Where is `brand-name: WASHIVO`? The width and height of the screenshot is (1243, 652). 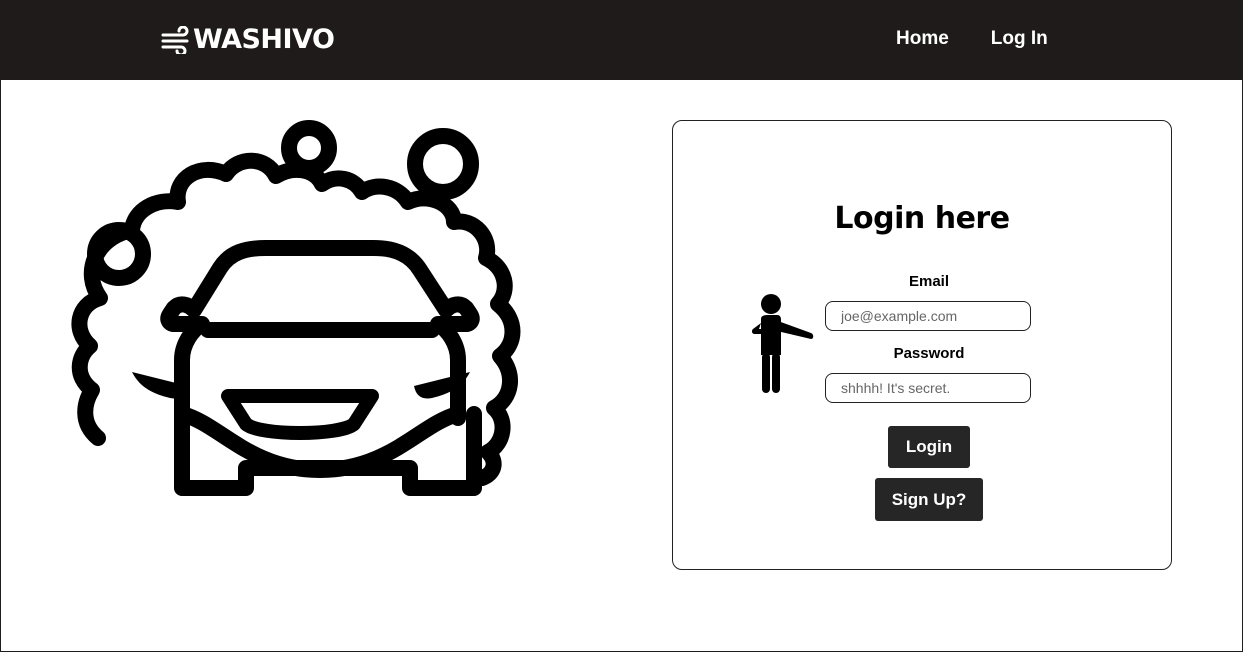
brand-name: WASHIVO is located at coordinates (264, 39).